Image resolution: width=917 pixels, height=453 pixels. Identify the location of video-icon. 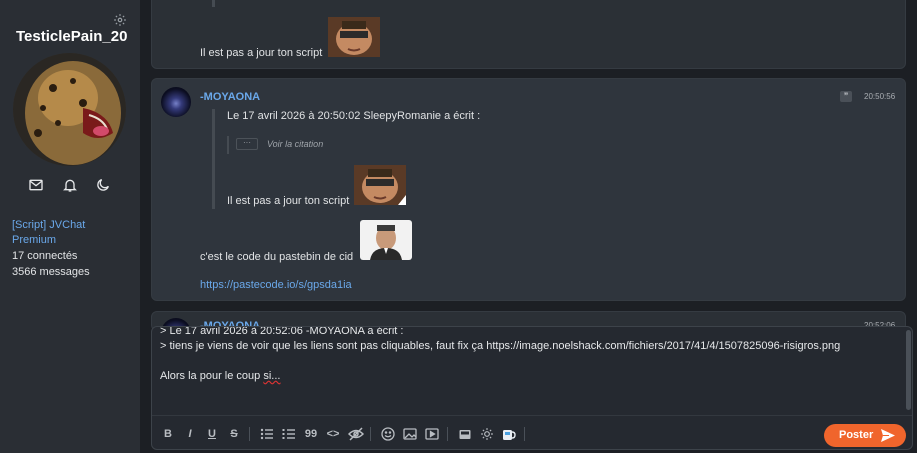
(432, 434).